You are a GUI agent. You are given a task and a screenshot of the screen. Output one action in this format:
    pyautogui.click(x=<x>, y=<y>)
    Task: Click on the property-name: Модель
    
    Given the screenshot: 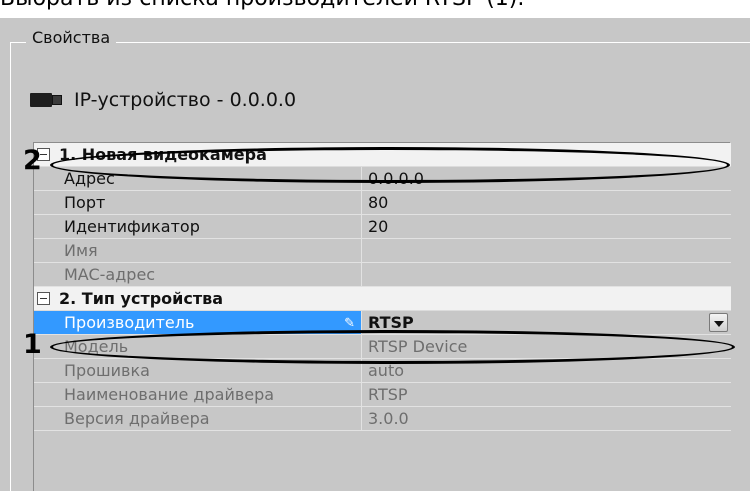 What is the action you would take?
    pyautogui.click(x=198, y=346)
    